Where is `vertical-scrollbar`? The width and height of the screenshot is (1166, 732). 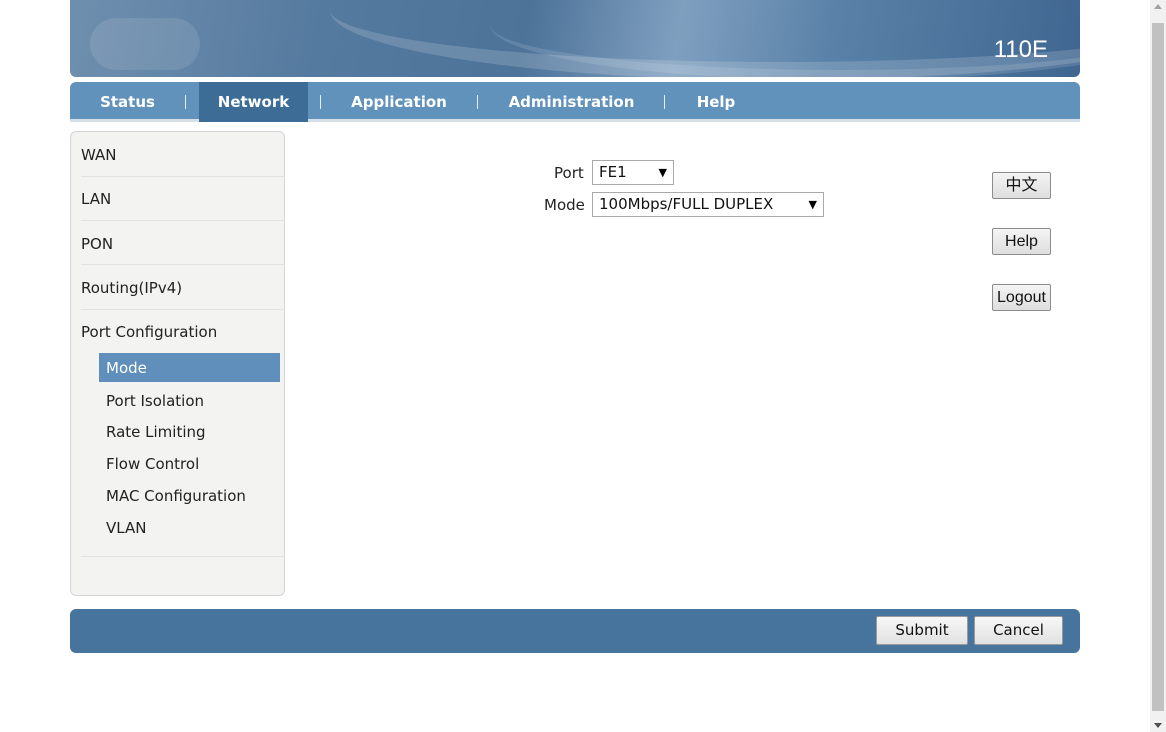
vertical-scrollbar is located at coordinates (1158, 366).